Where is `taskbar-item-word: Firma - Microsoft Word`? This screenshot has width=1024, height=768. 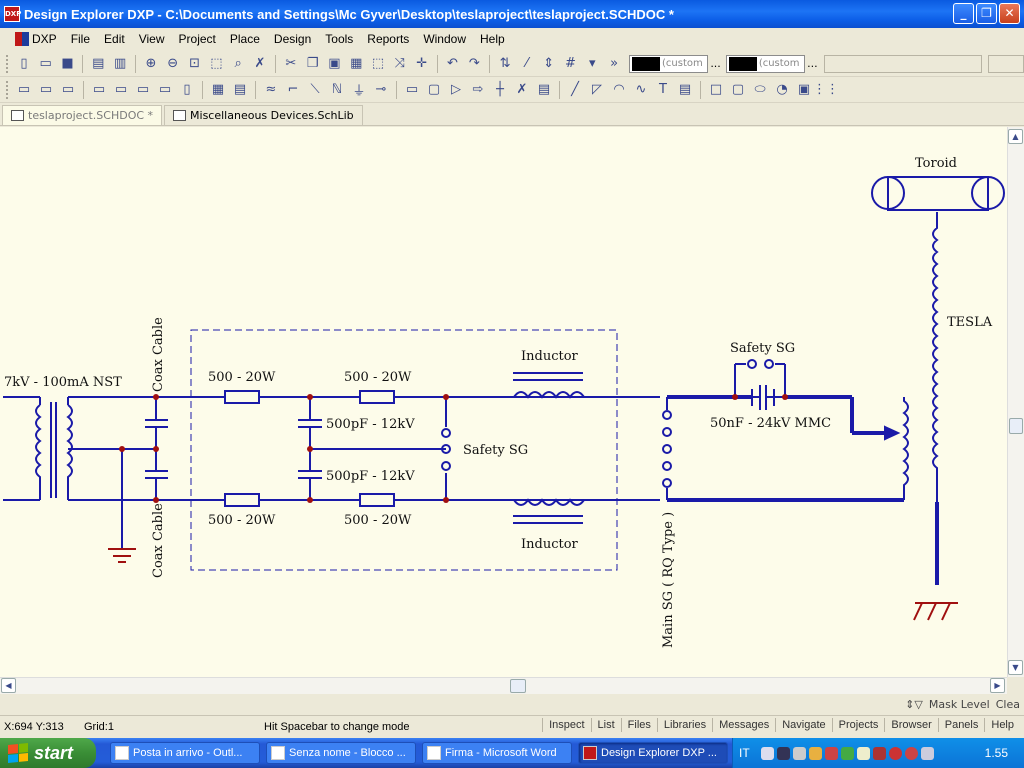 taskbar-item-word: Firma - Microsoft Word is located at coordinates (497, 753).